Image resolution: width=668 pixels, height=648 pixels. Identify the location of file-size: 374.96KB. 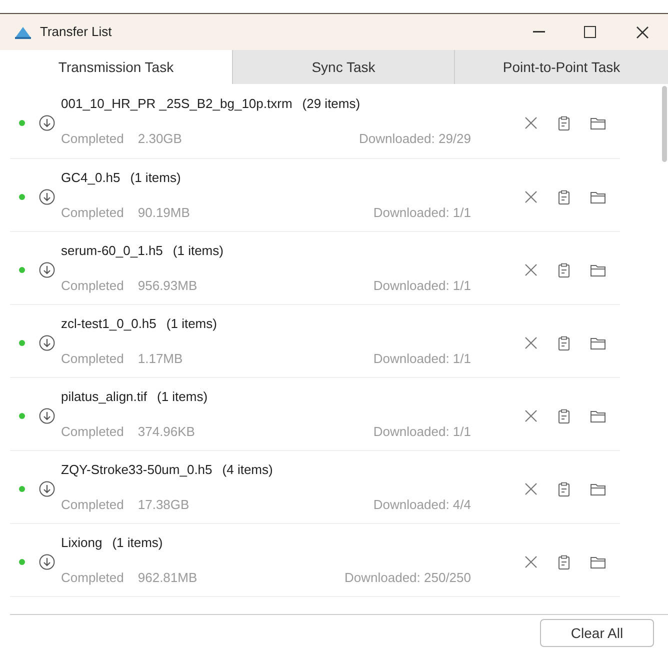
(166, 431).